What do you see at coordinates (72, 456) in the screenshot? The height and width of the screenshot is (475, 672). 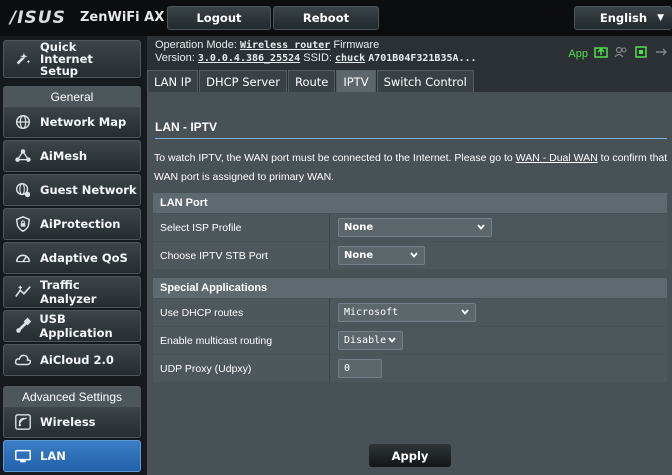 I see `sidebar-item-lan: LAN` at bounding box center [72, 456].